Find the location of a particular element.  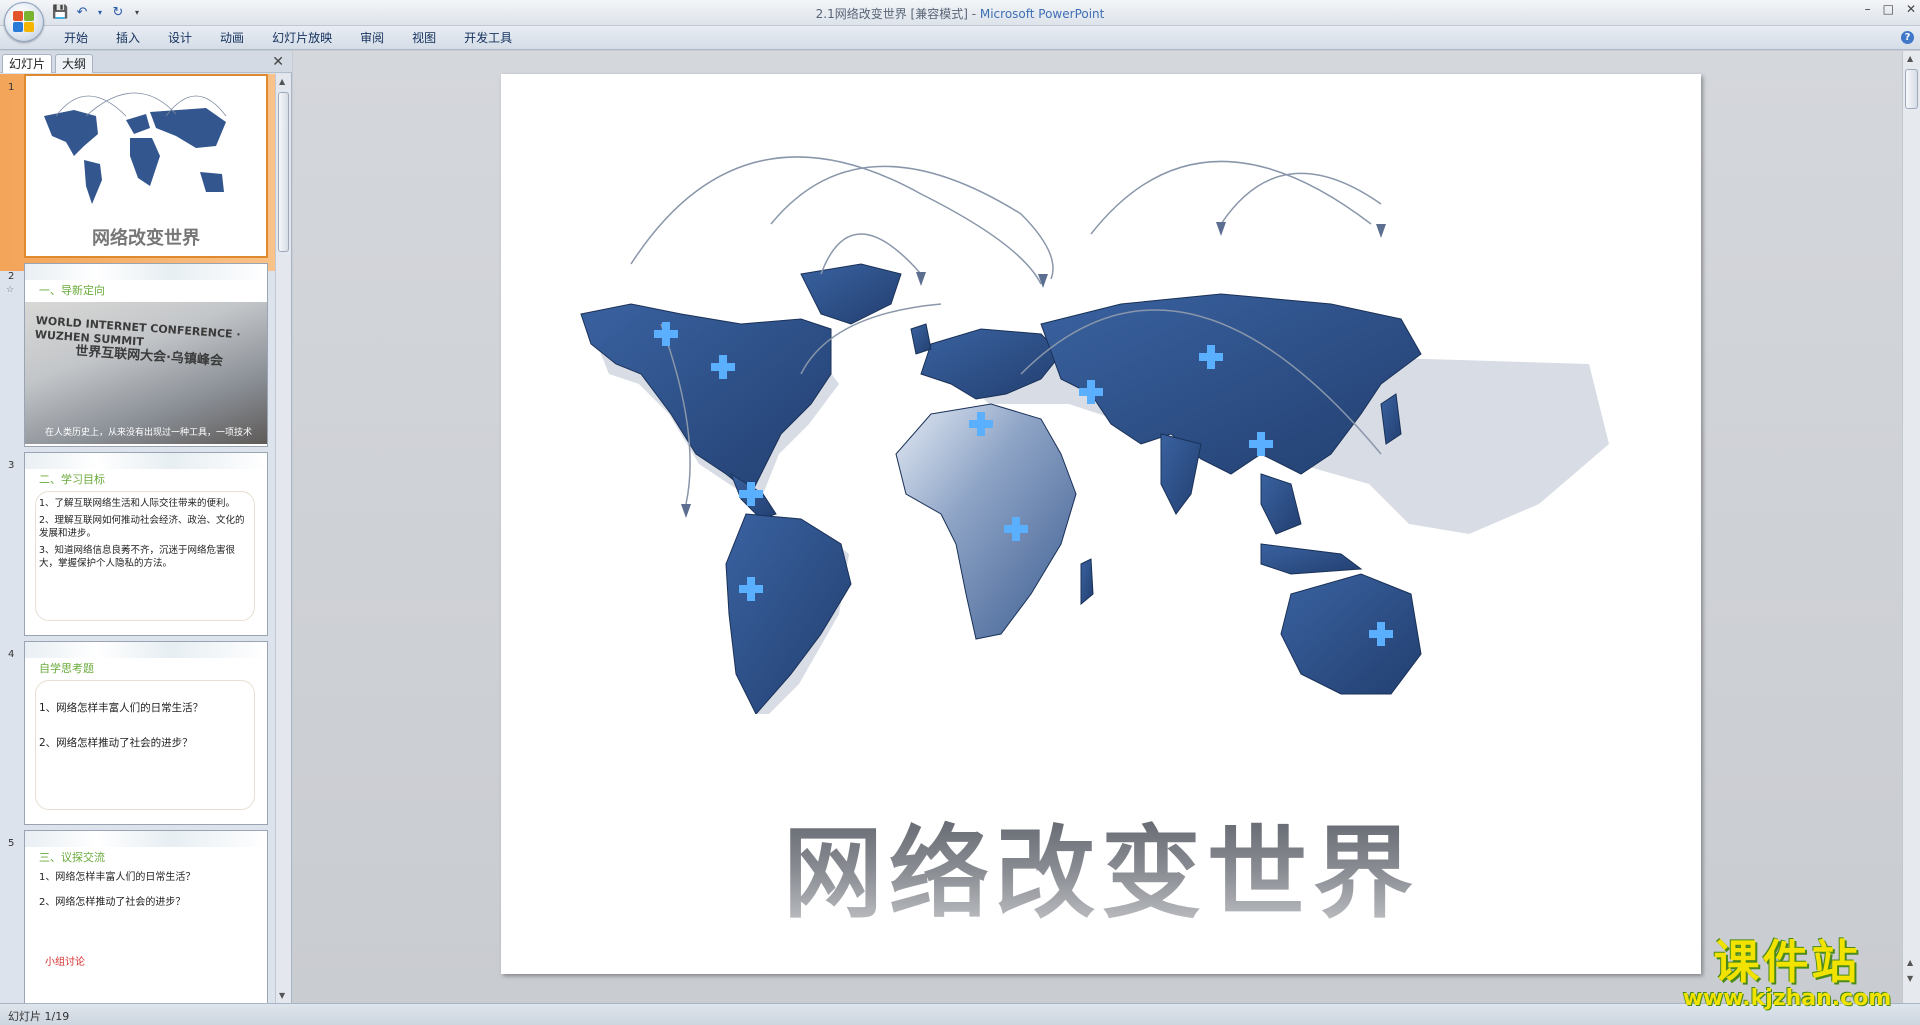

slide-number: 3 is located at coordinates (11, 465).